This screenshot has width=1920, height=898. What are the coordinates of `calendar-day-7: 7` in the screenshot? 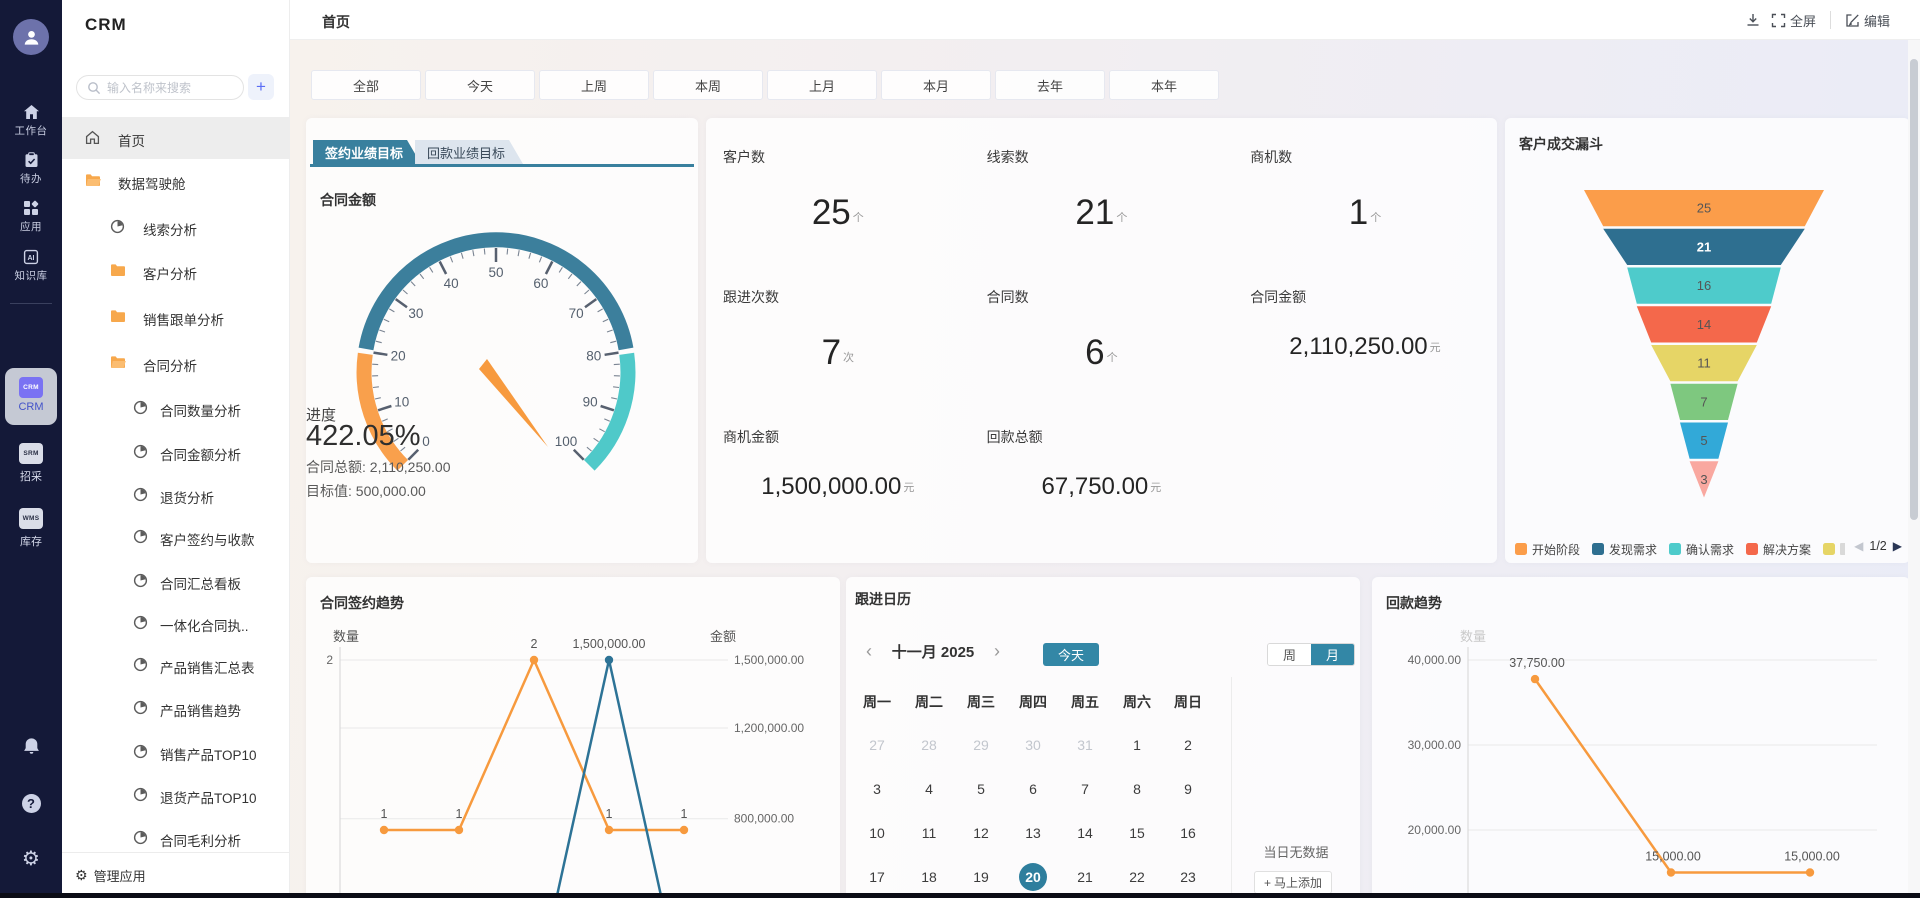 It's located at (1085, 789).